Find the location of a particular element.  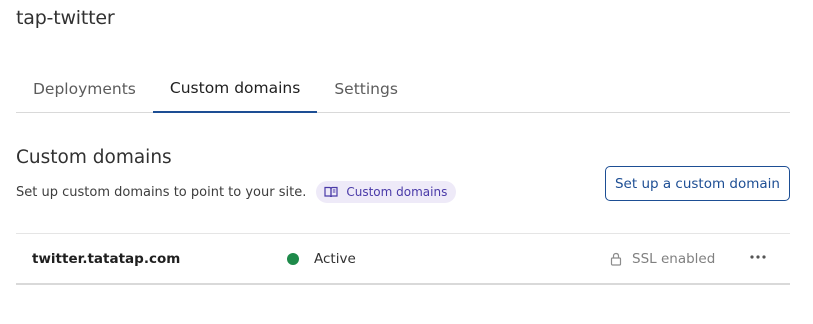

status-dot-icon is located at coordinates (293, 259).